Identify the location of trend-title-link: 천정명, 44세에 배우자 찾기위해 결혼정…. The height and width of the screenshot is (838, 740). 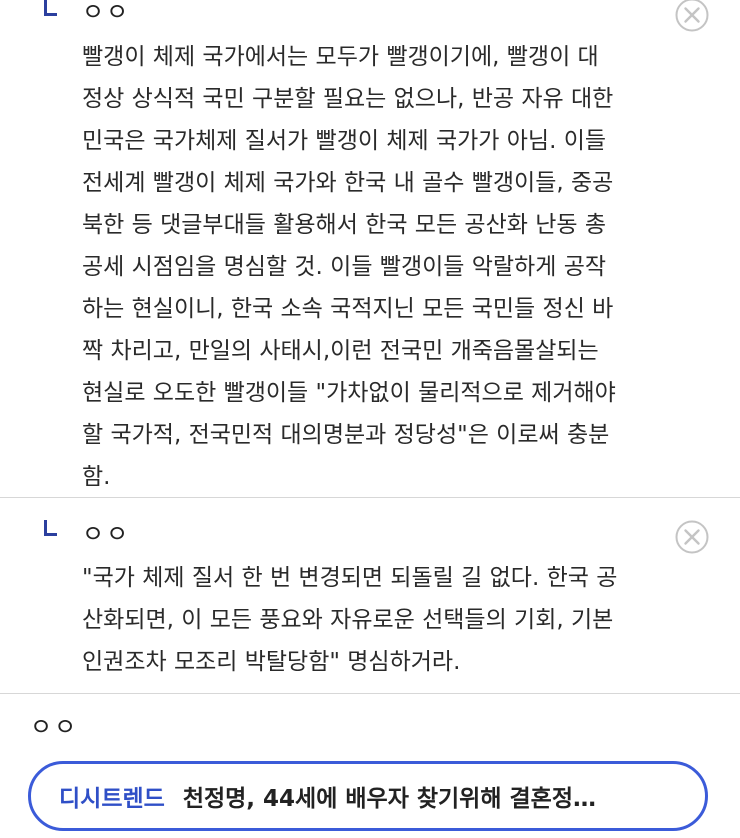
(389, 796).